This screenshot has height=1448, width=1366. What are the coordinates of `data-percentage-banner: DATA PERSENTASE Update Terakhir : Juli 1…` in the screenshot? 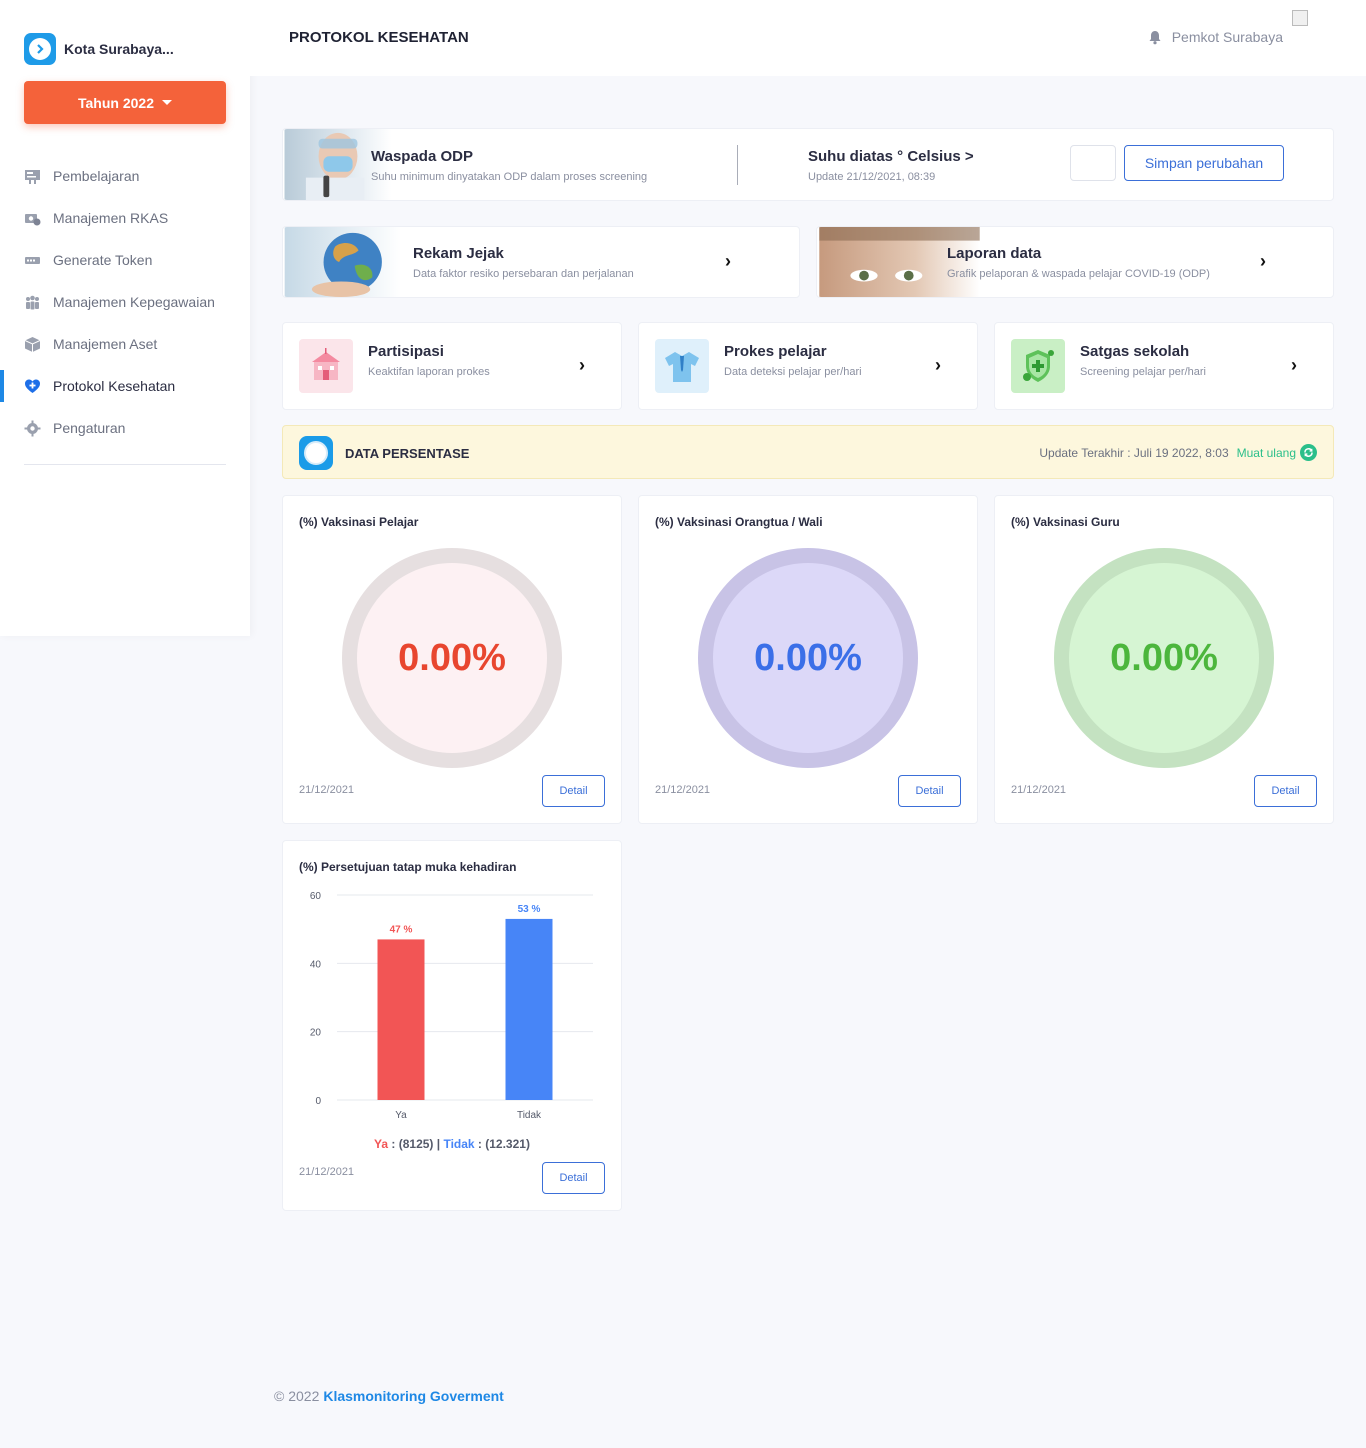 It's located at (808, 452).